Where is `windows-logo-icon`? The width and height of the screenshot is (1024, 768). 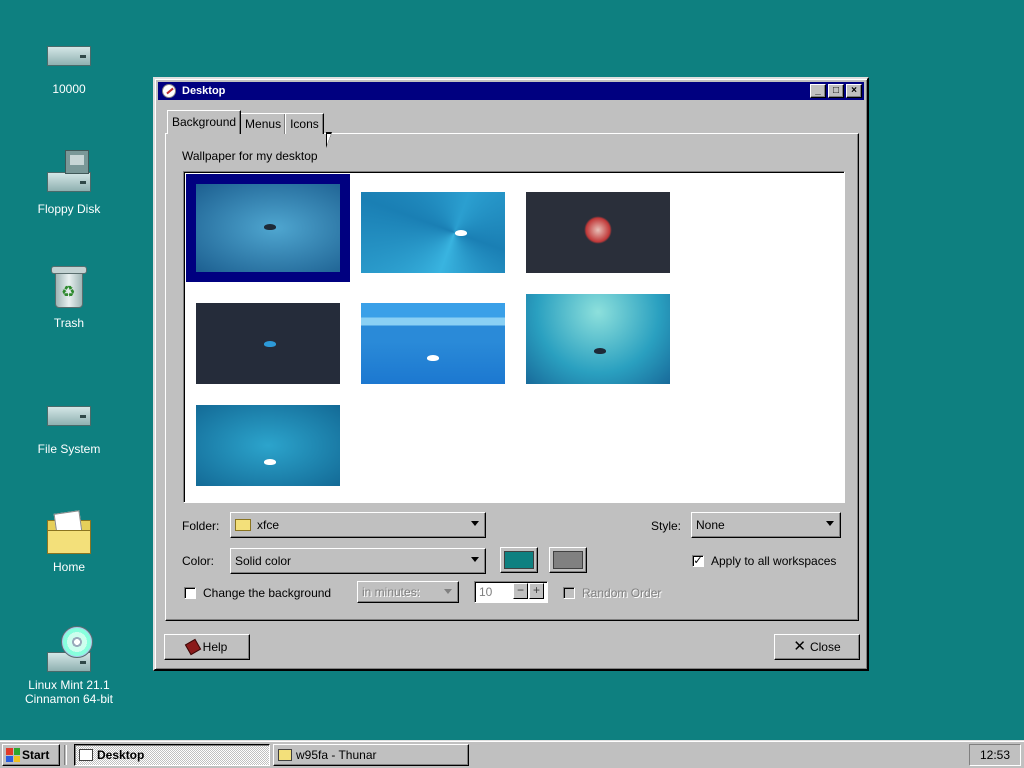 windows-logo-icon is located at coordinates (13, 755).